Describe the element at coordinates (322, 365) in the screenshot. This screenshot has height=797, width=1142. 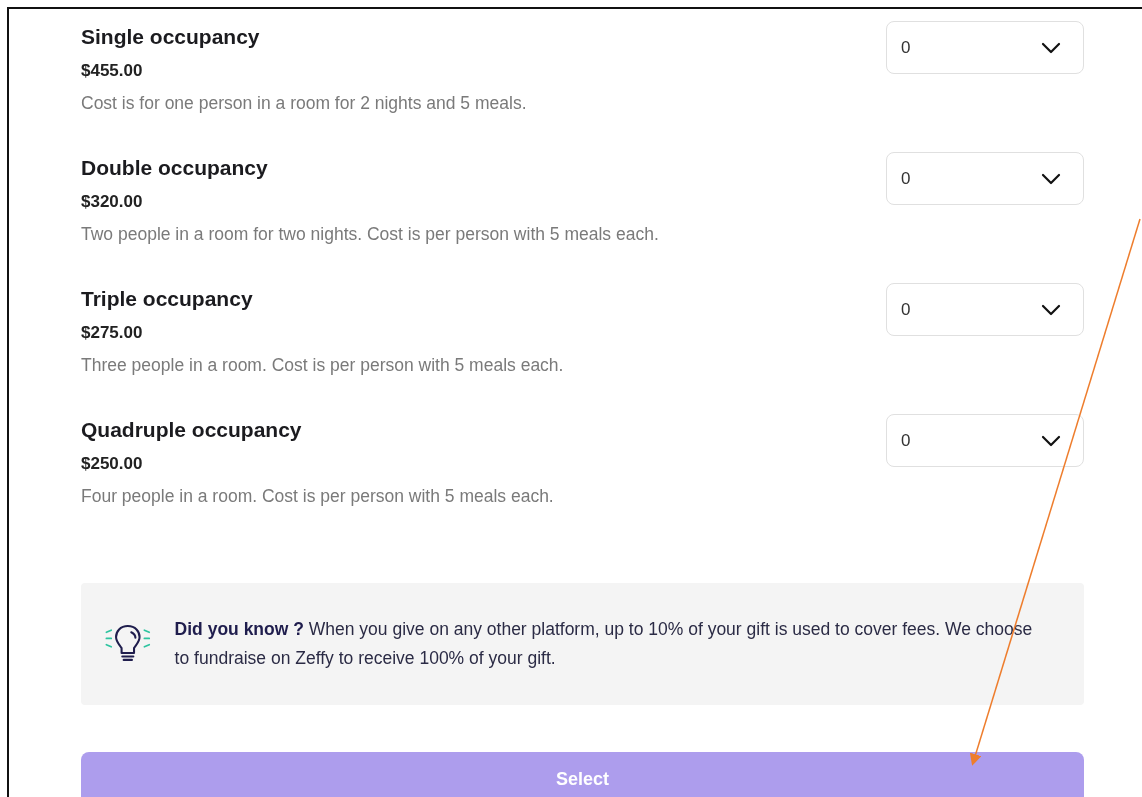
I see `option-description: Three people in a room. Cost is per person with 5 meals each.` at that location.